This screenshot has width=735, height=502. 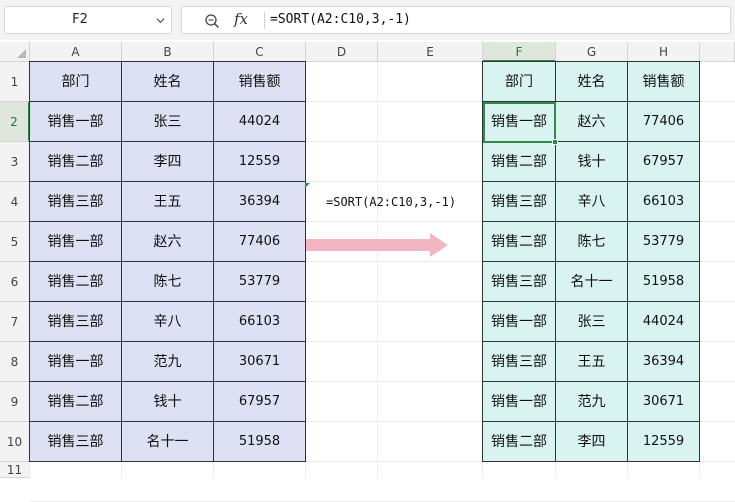 What do you see at coordinates (377, 270) in the screenshot?
I see `grid-line-vertical` at bounding box center [377, 270].